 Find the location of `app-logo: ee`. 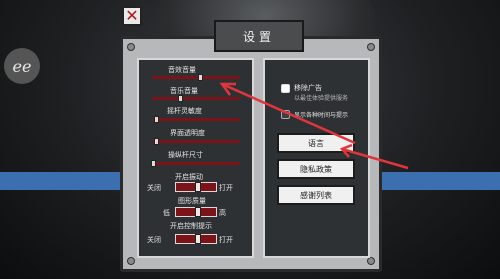

app-logo: ee is located at coordinates (22, 66).